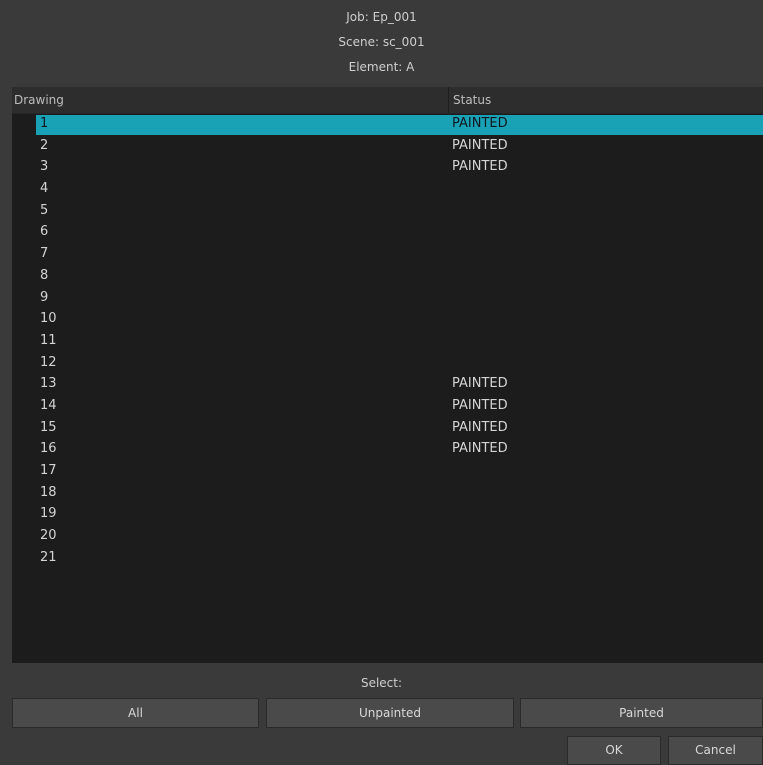 This screenshot has height=765, width=763. What do you see at coordinates (44, 297) in the screenshot?
I see `drawing-cell: 9` at bounding box center [44, 297].